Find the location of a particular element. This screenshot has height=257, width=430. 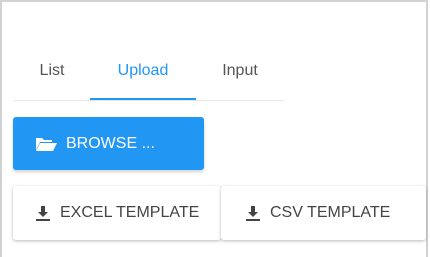

tab-upload: Upload is located at coordinates (143, 75).